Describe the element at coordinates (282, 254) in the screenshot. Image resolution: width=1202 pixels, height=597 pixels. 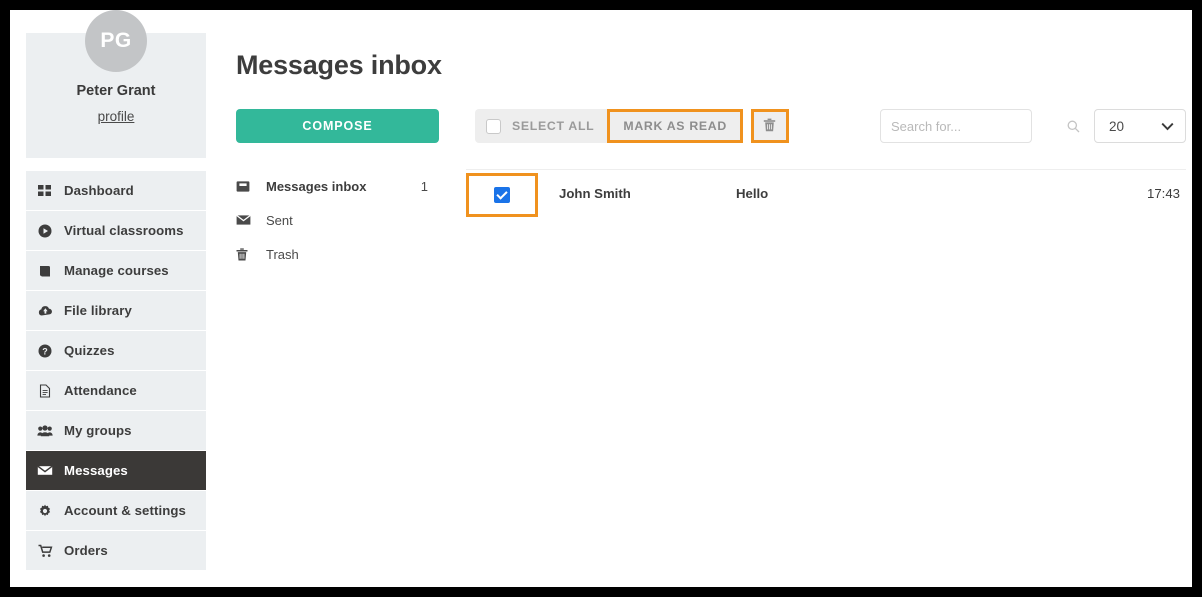
I see `folder-label: Trash` at that location.